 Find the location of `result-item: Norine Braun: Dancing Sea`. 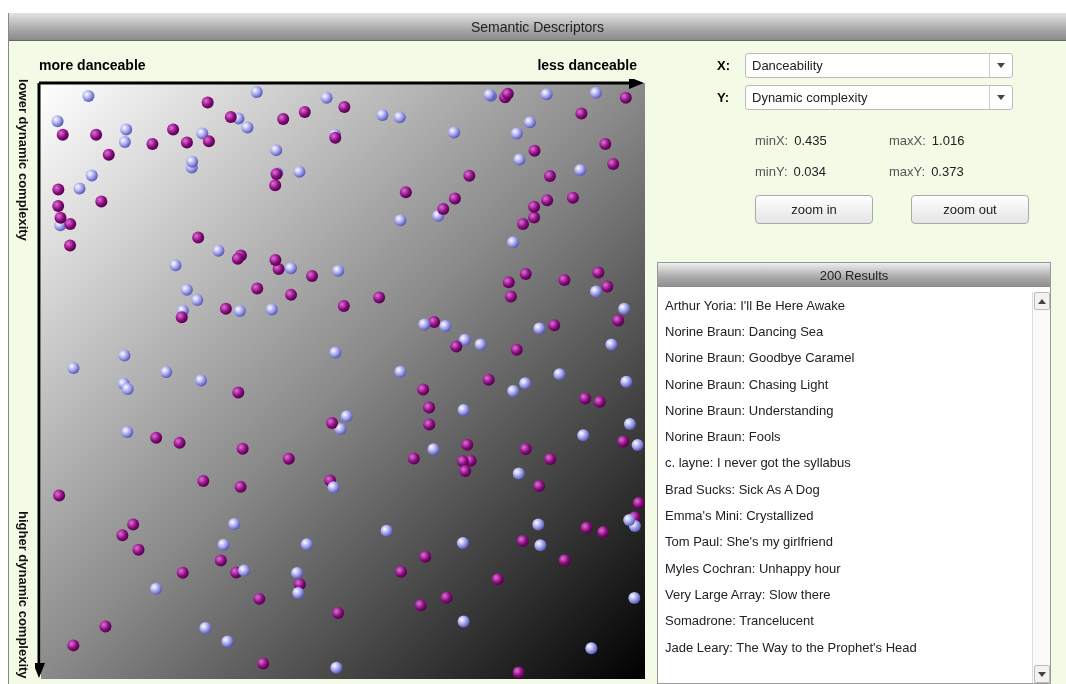

result-item: Norine Braun: Dancing Sea is located at coordinates (845, 331).